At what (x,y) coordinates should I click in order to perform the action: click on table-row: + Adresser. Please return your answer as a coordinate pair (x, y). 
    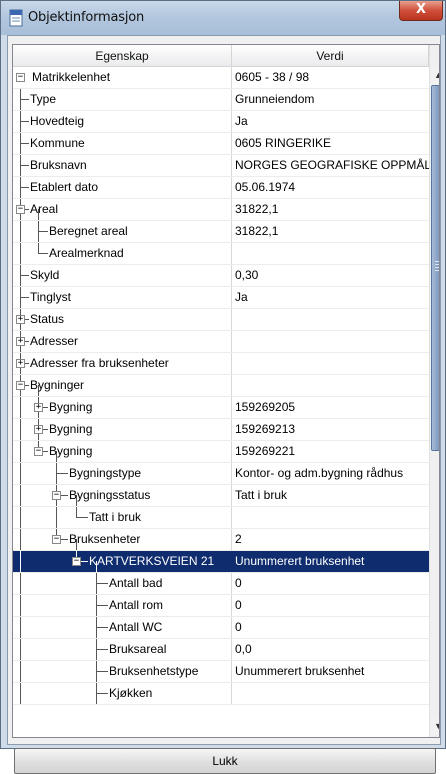
    Looking at the image, I should click on (221, 342).